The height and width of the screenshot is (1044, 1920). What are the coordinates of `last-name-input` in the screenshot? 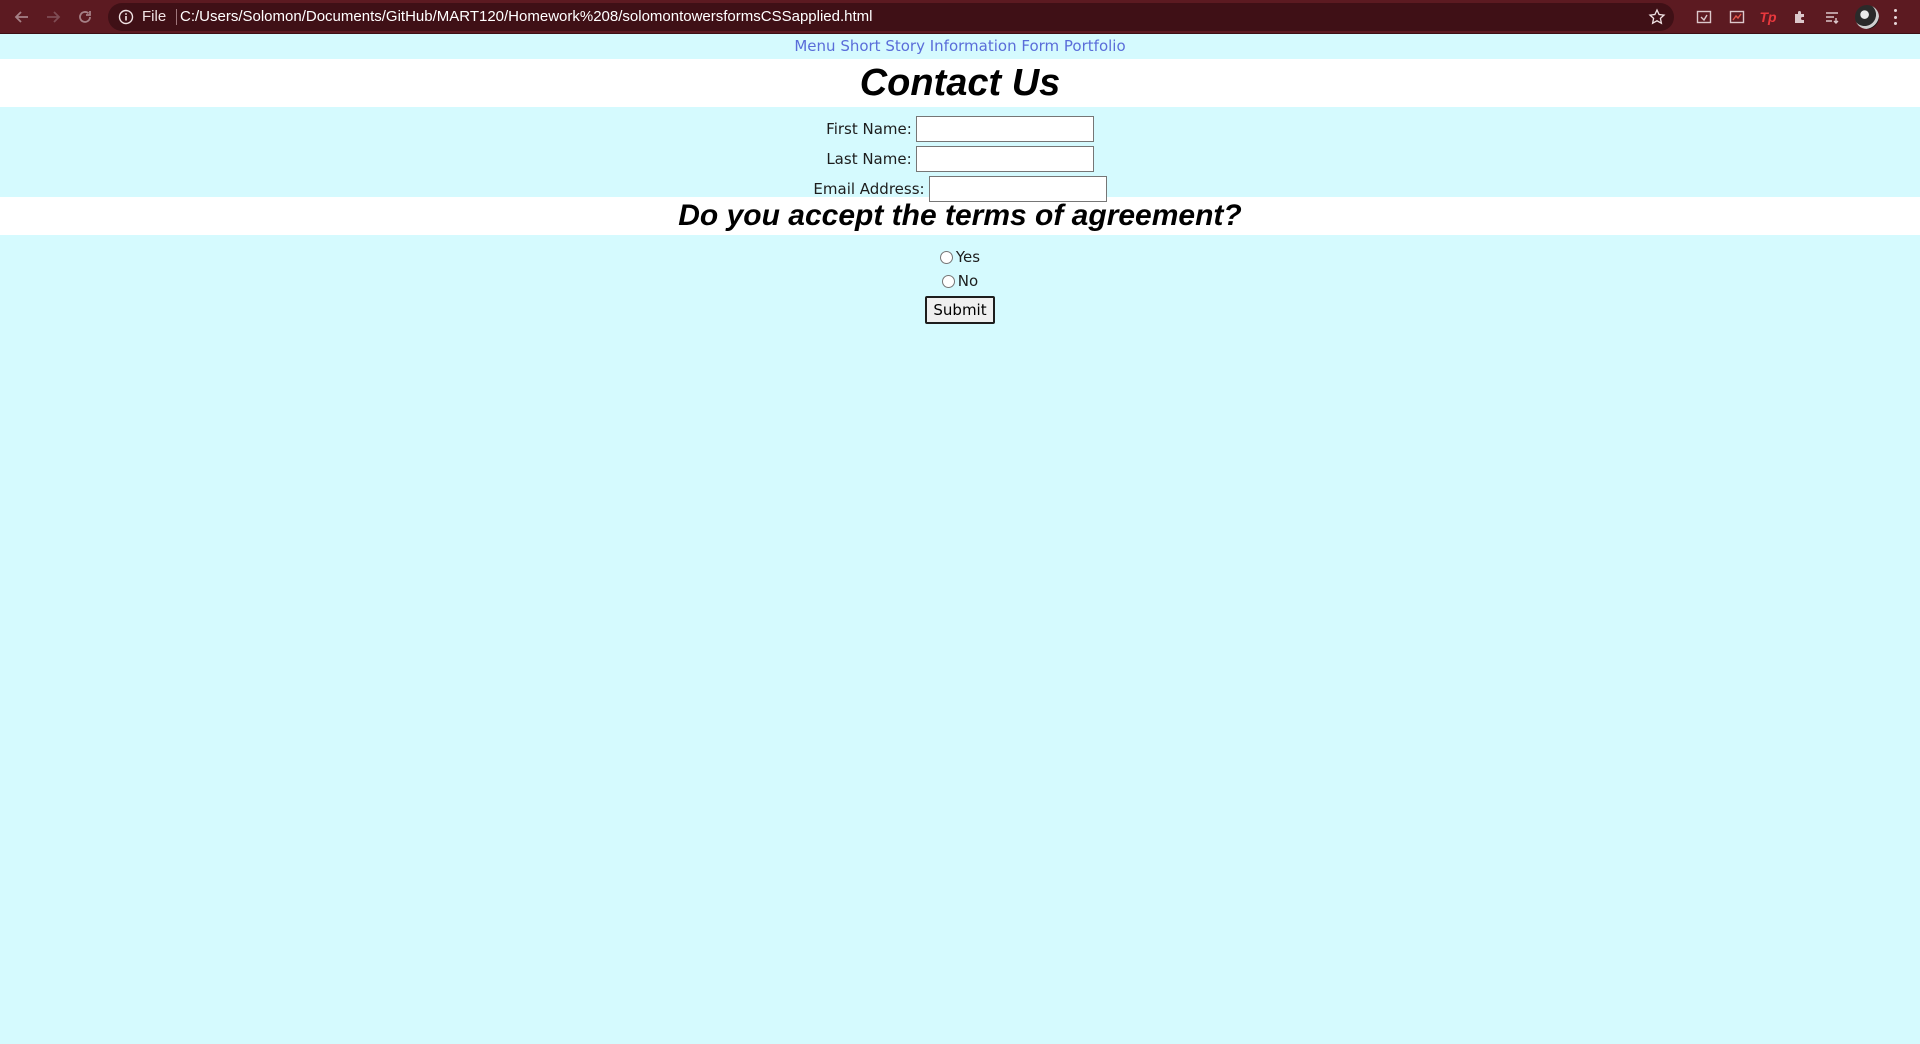 It's located at (1004, 159).